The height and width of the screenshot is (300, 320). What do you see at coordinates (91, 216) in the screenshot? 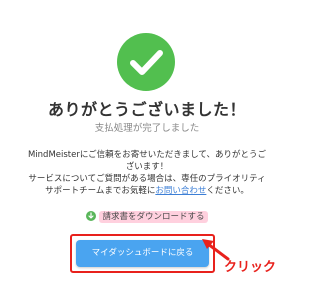
I see `download-icon` at bounding box center [91, 216].